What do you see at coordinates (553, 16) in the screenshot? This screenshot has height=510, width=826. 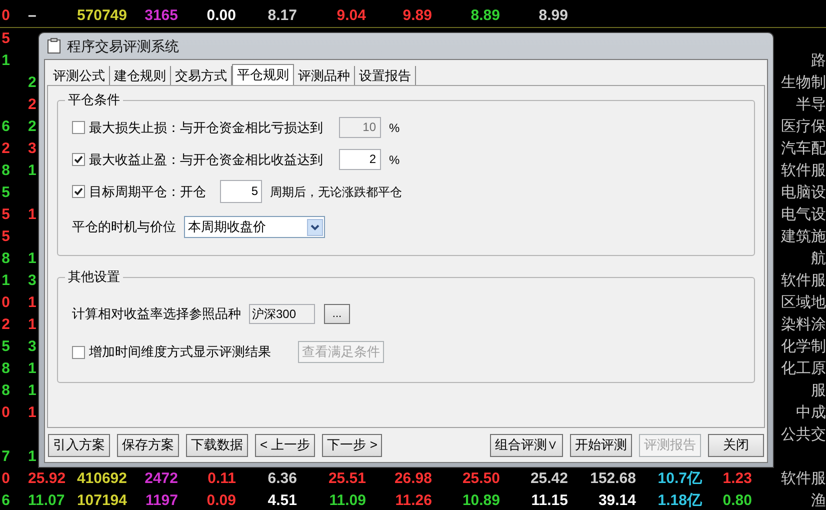 I see `quote-value: 8.99` at bounding box center [553, 16].